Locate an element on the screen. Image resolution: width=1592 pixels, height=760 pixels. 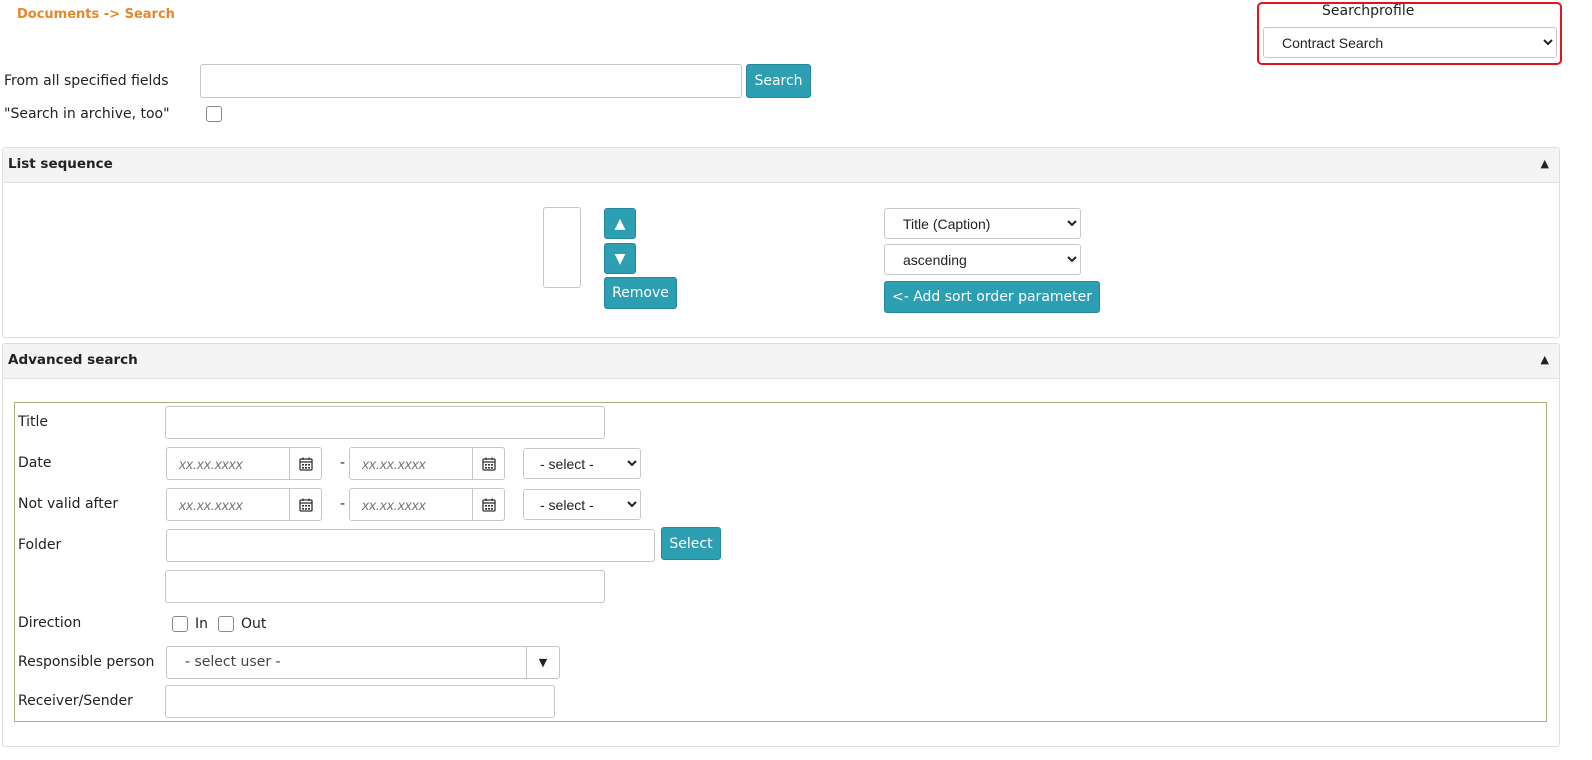
date-to-calendar-button is located at coordinates (489, 463).